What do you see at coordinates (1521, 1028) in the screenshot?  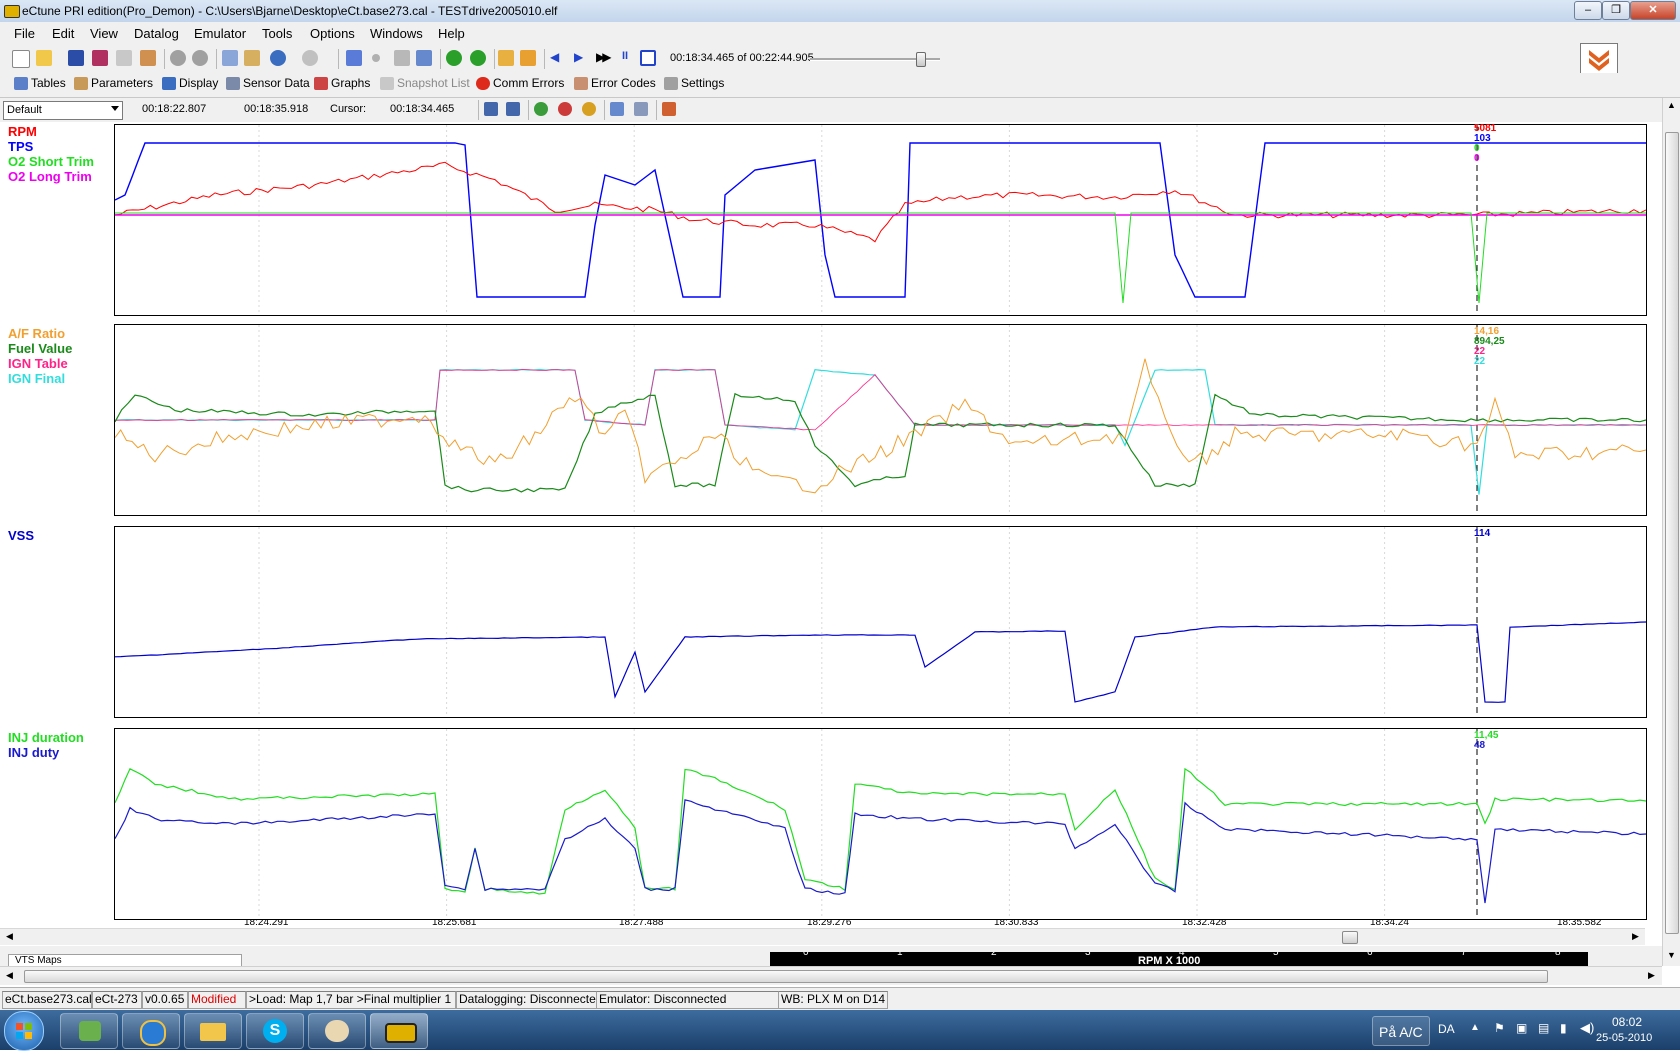 I see `tray-app-icon: ▣` at bounding box center [1521, 1028].